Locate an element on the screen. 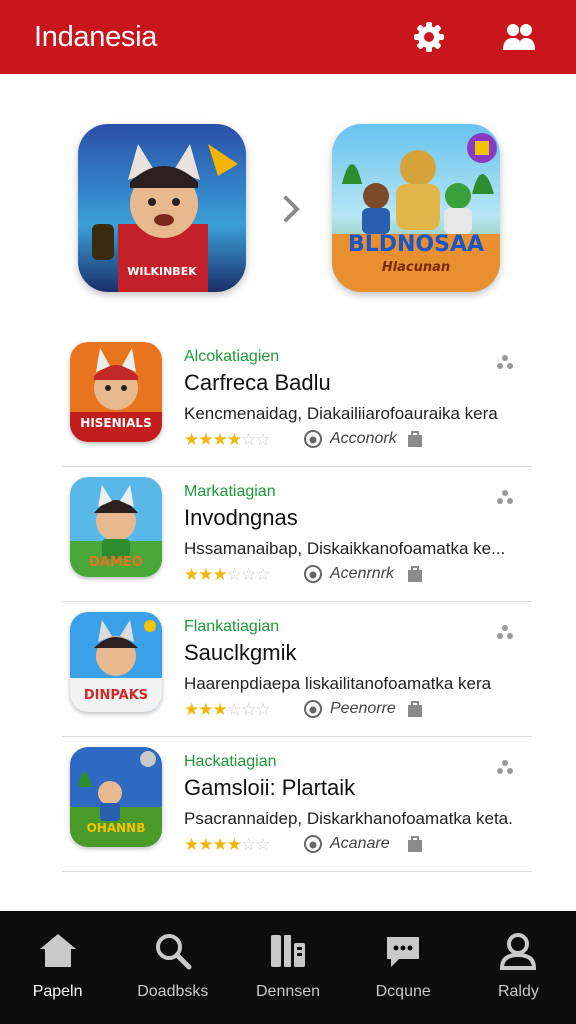 This screenshot has width=576, height=1024. game-thumbnail: DINPAKS is located at coordinates (116, 662).